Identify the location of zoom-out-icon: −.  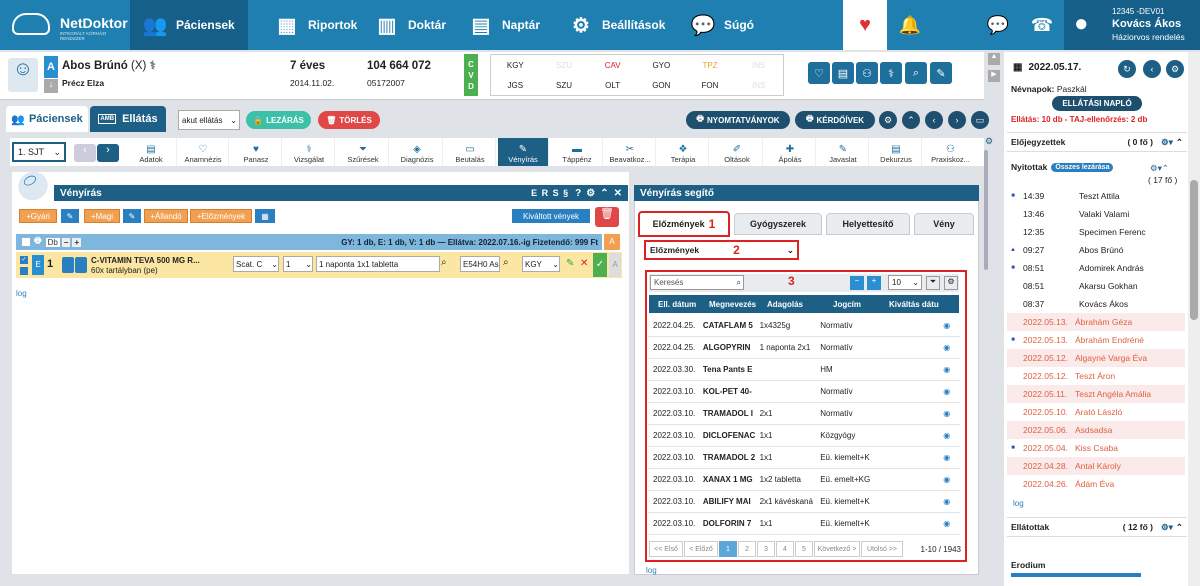
(857, 283).